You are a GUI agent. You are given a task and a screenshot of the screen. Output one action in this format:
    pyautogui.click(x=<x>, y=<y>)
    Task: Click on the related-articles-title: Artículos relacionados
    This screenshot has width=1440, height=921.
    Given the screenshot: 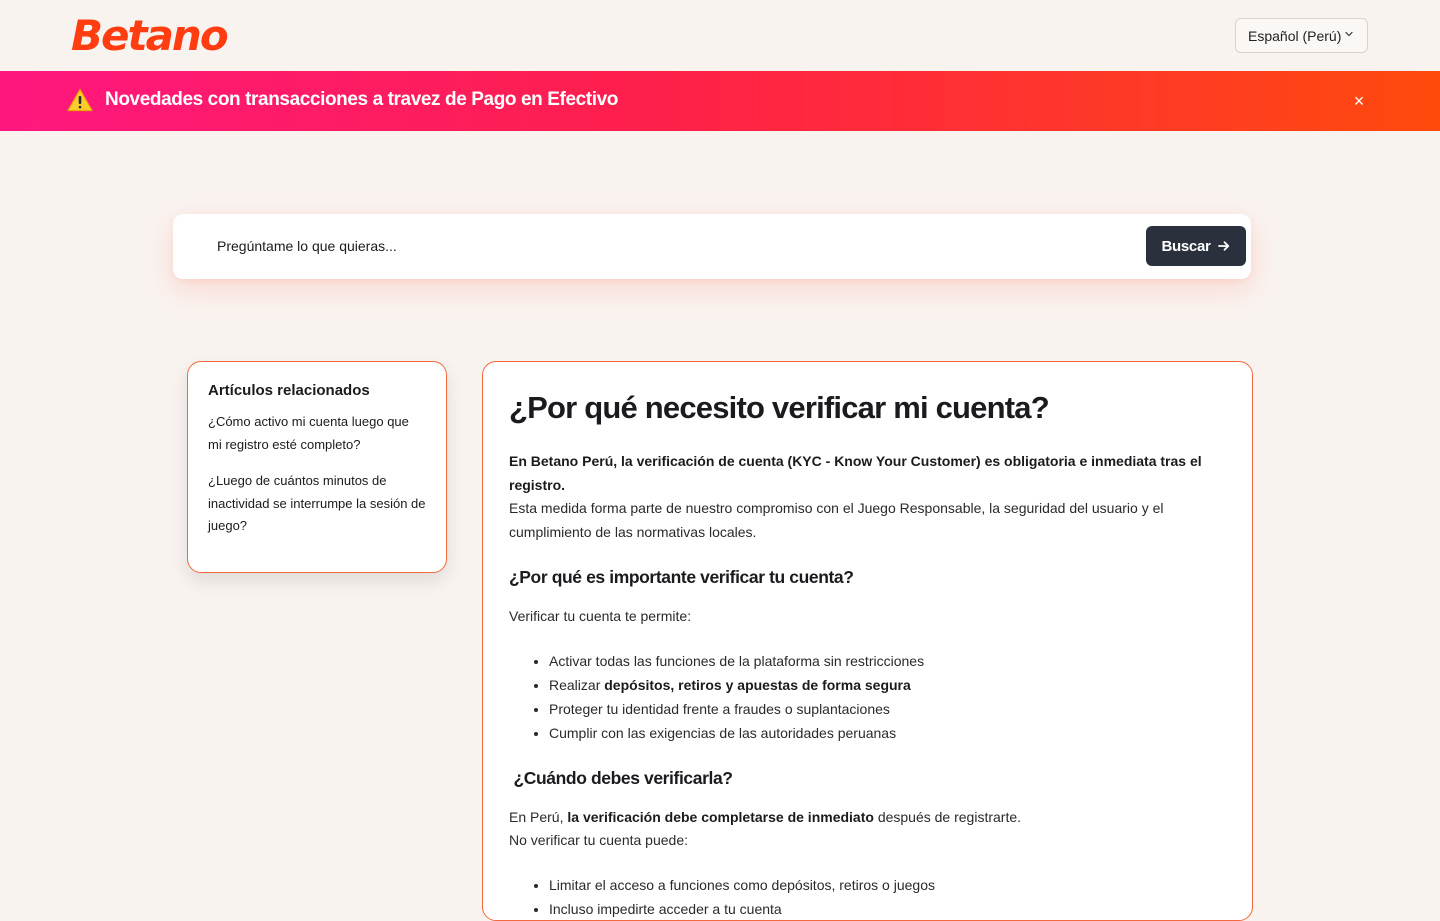 What is the action you would take?
    pyautogui.click(x=289, y=390)
    